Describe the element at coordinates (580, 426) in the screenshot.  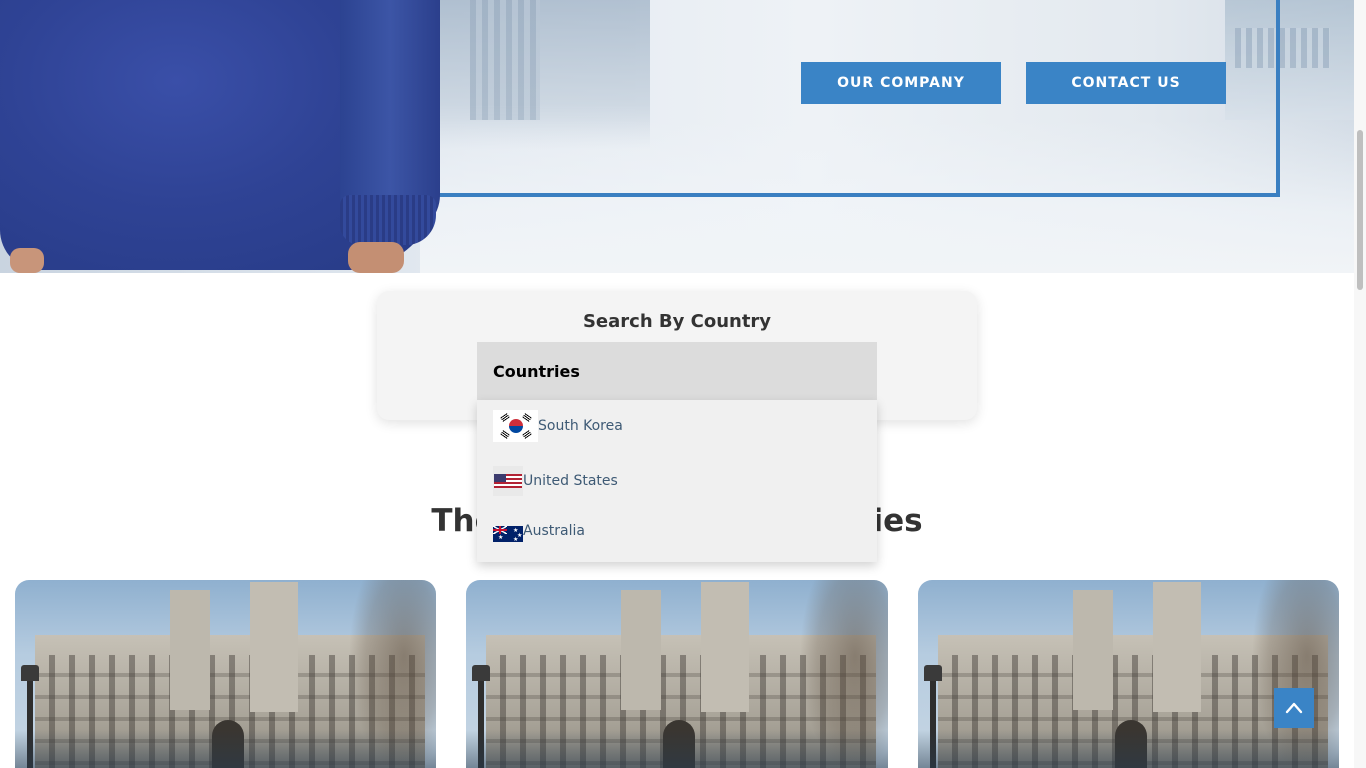
I see `option-label: South Korea` at that location.